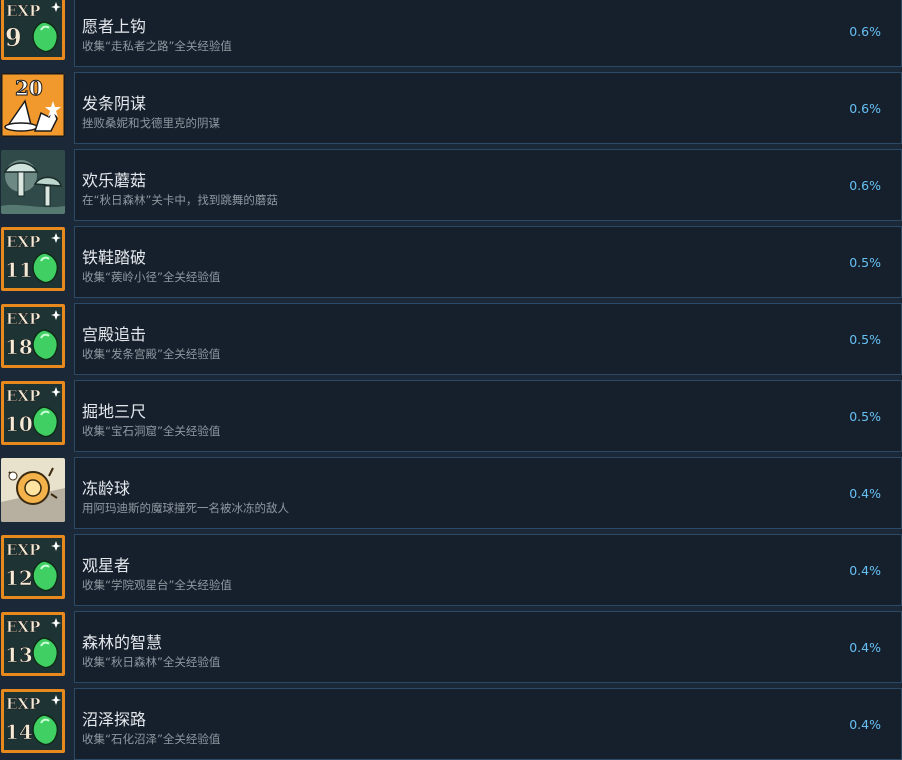 The width and height of the screenshot is (902, 760). I want to click on achievement-title: 发条阴谋, so click(114, 103).